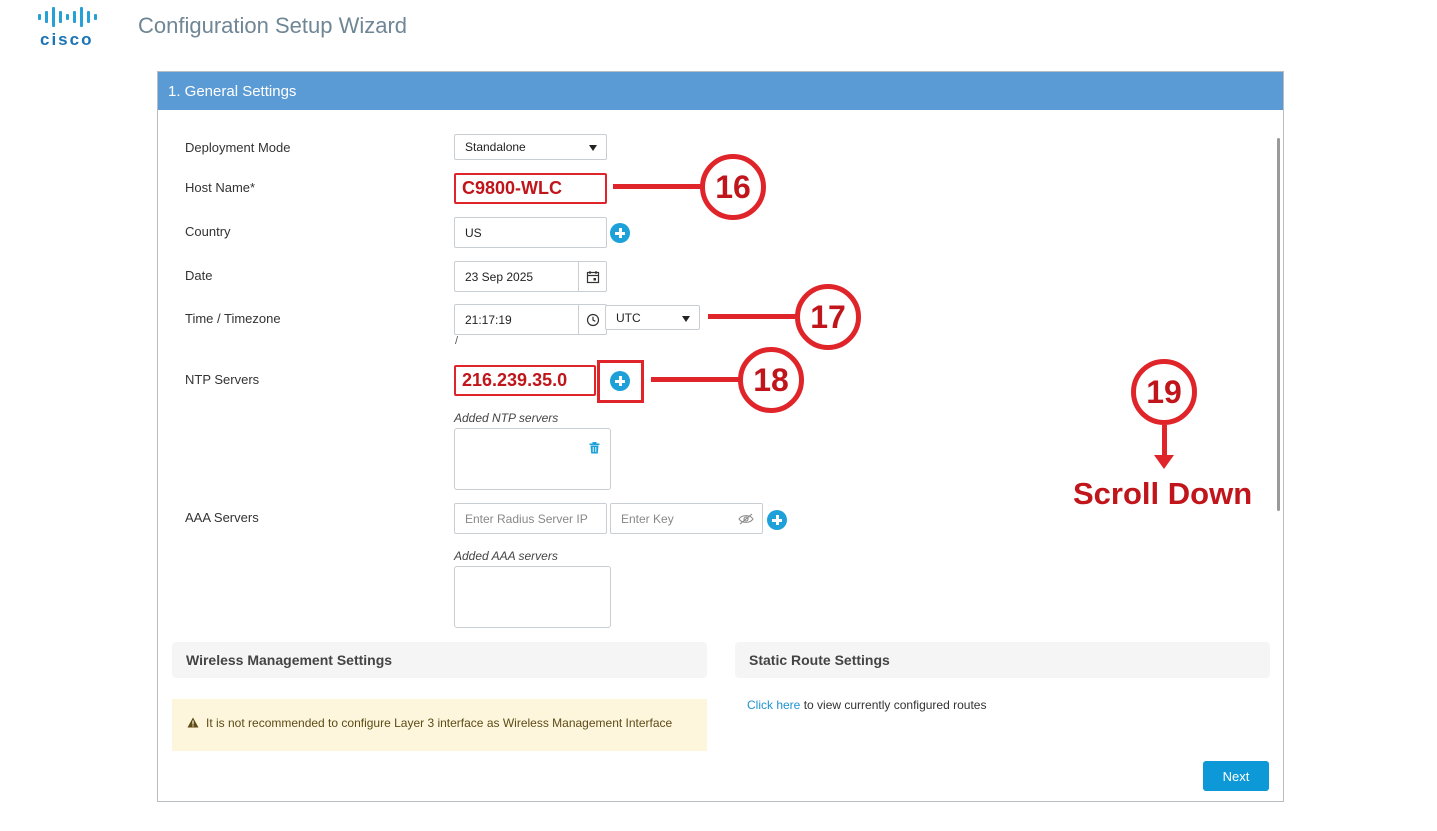  I want to click on cisco-logo: cisco, so click(76, 28).